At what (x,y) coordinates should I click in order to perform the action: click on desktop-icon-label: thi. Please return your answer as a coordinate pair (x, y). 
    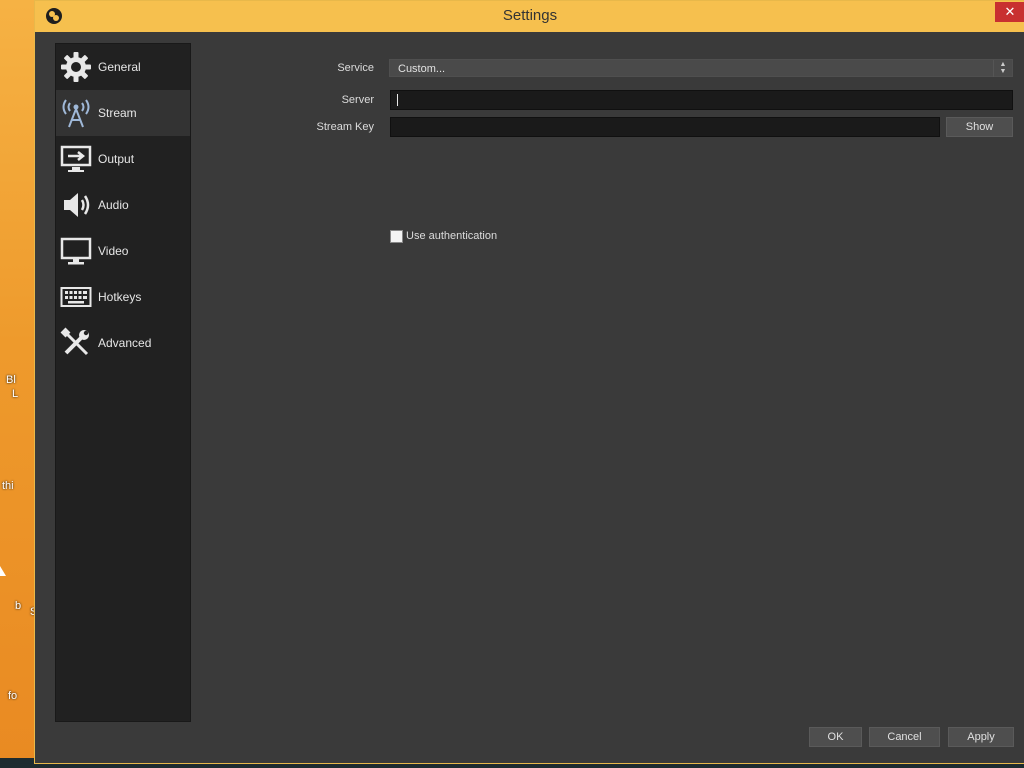
    Looking at the image, I should click on (8, 486).